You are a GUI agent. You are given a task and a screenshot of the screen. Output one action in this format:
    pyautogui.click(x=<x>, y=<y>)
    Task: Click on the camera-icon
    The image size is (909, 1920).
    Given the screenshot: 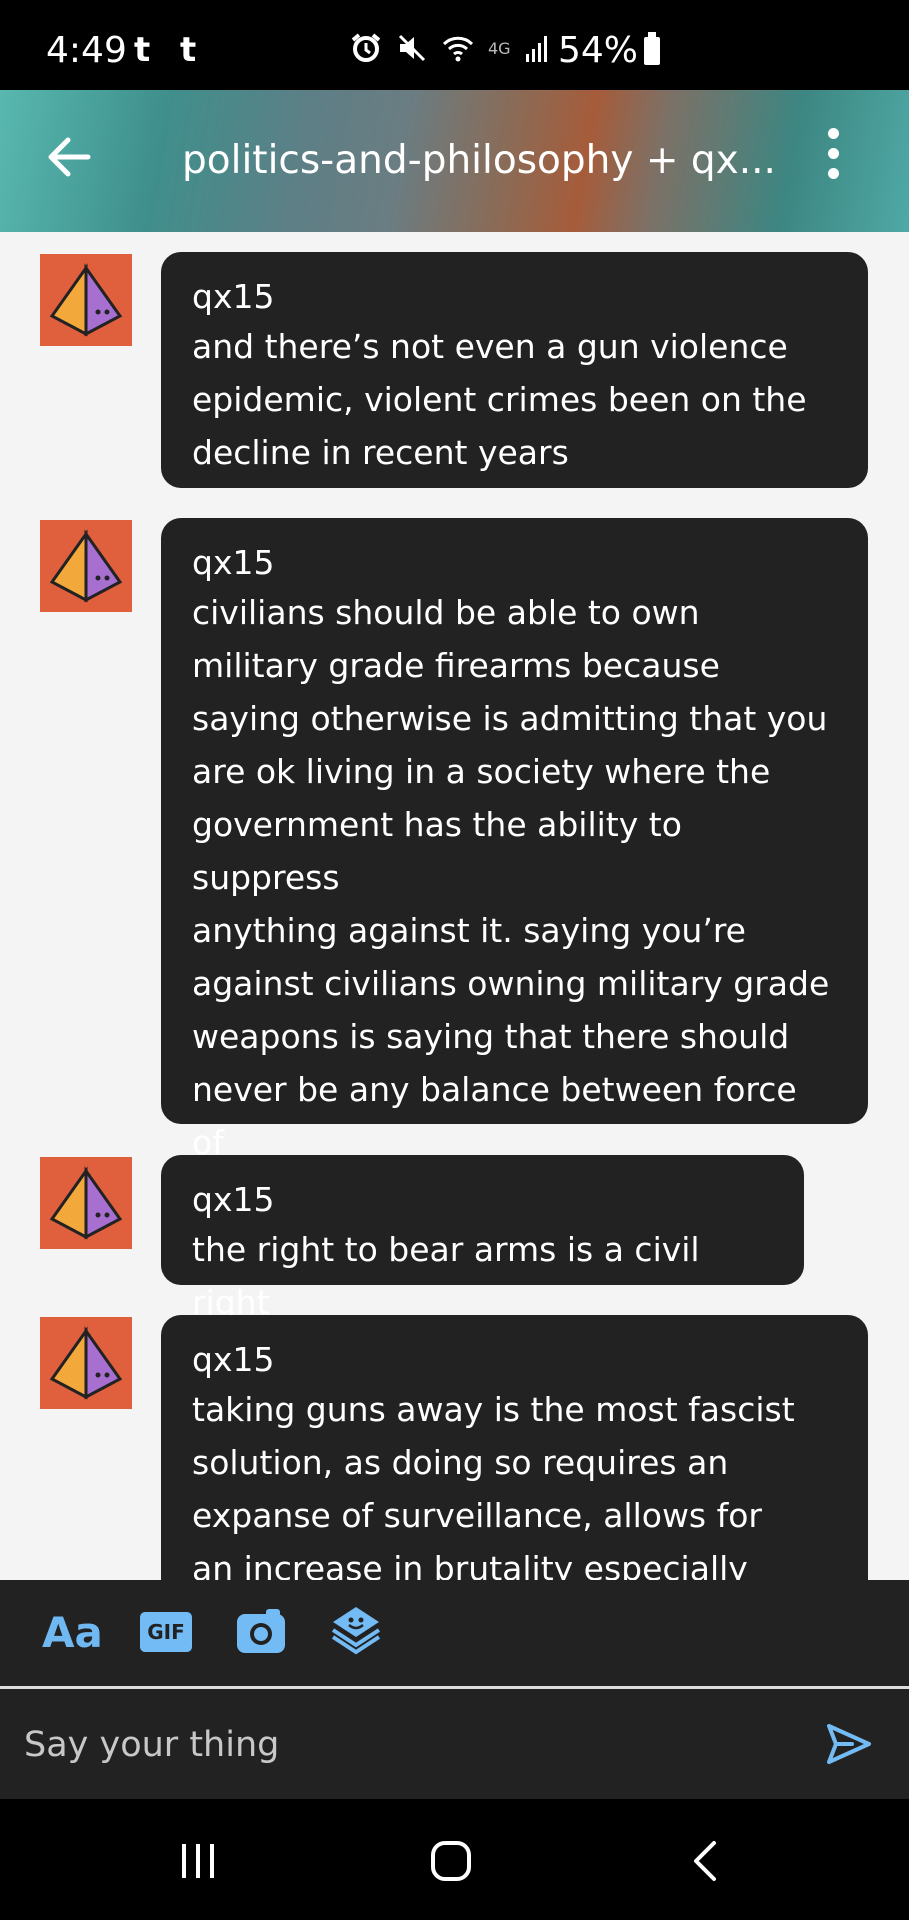 What is the action you would take?
    pyautogui.click(x=261, y=1631)
    